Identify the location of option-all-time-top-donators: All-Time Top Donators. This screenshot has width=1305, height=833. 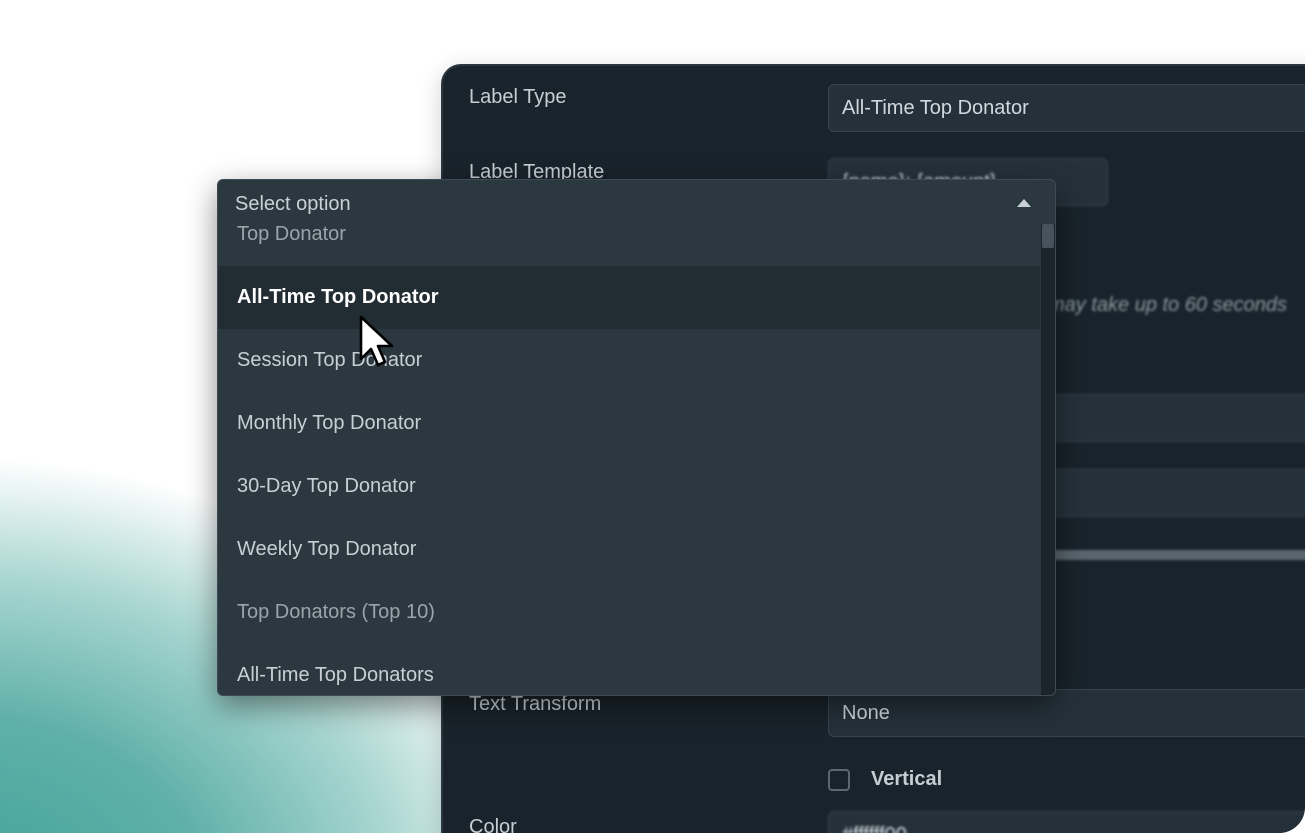
(629, 669).